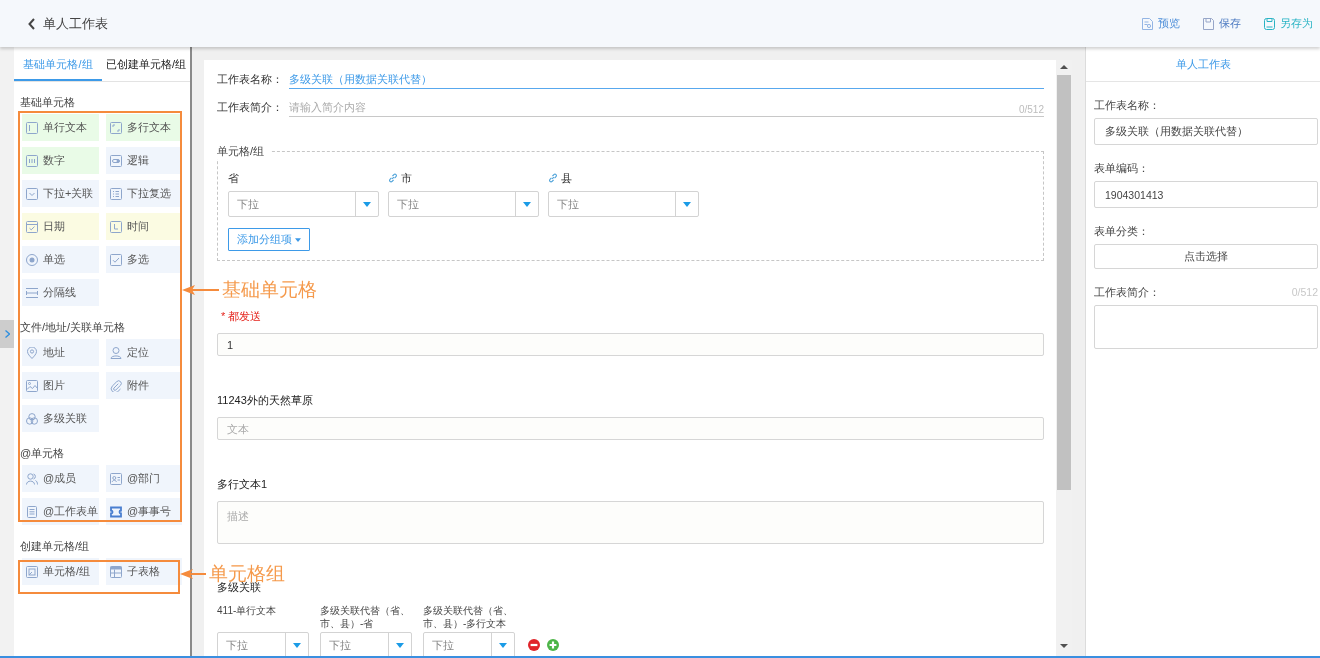 The image size is (1320, 658). Describe the element at coordinates (31, 23) in the screenshot. I see `chevron-left-icon` at that location.